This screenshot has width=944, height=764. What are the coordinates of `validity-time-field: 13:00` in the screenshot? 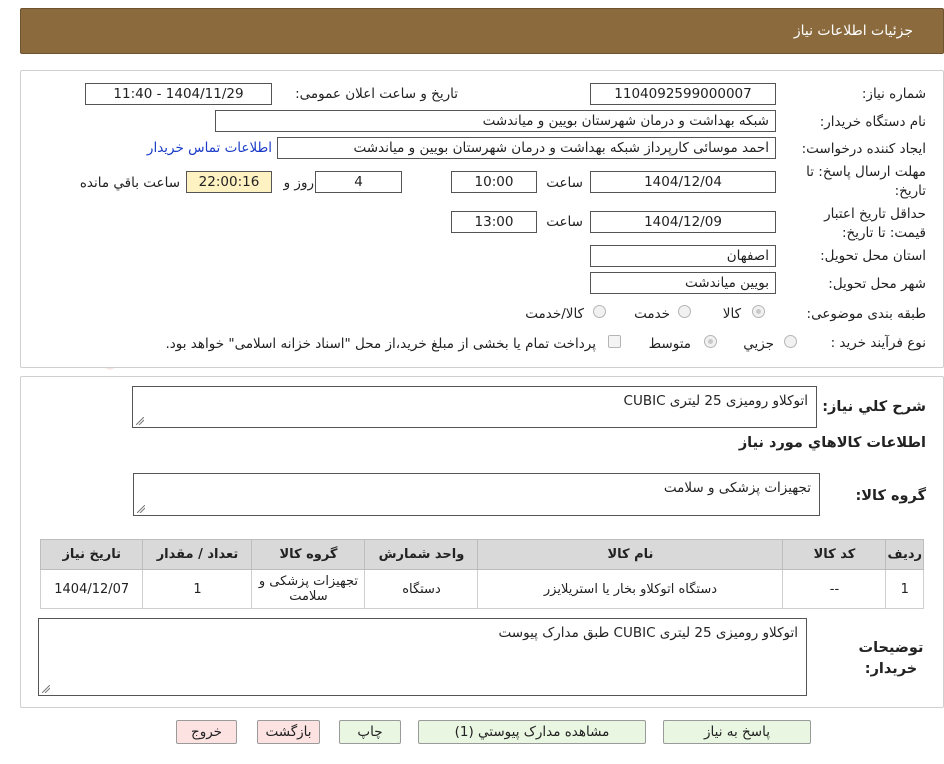 It's located at (494, 222).